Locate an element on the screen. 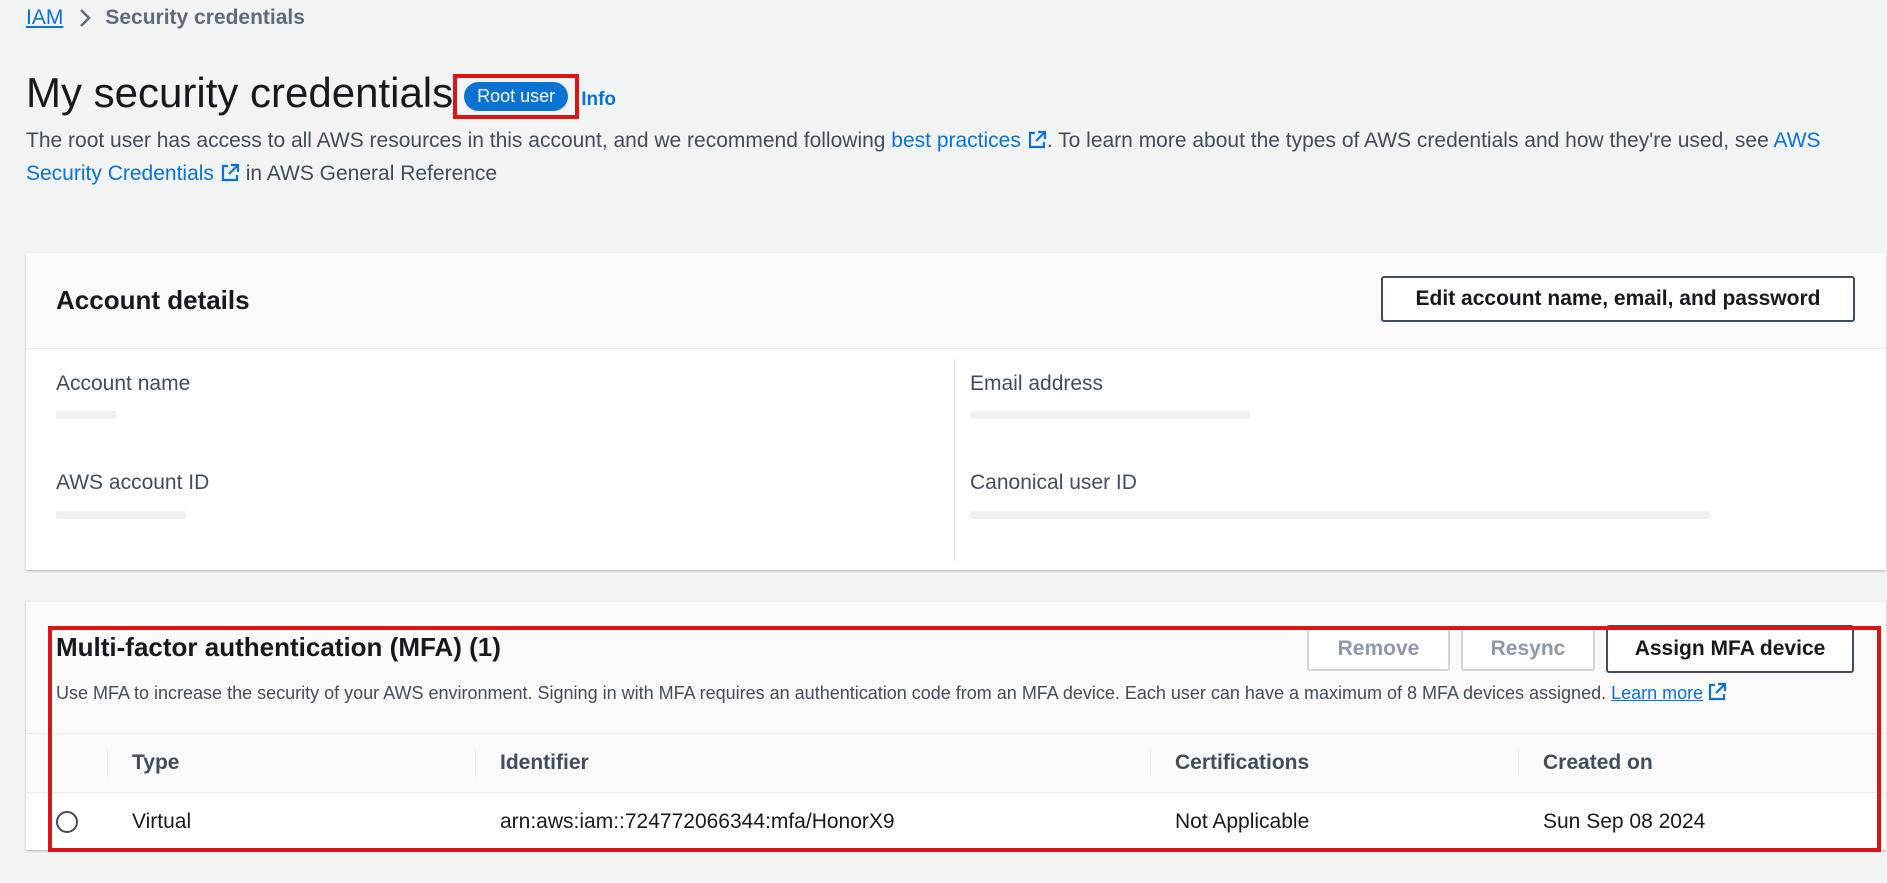  aws-account-id-label: AWS account ID is located at coordinates (133, 482).